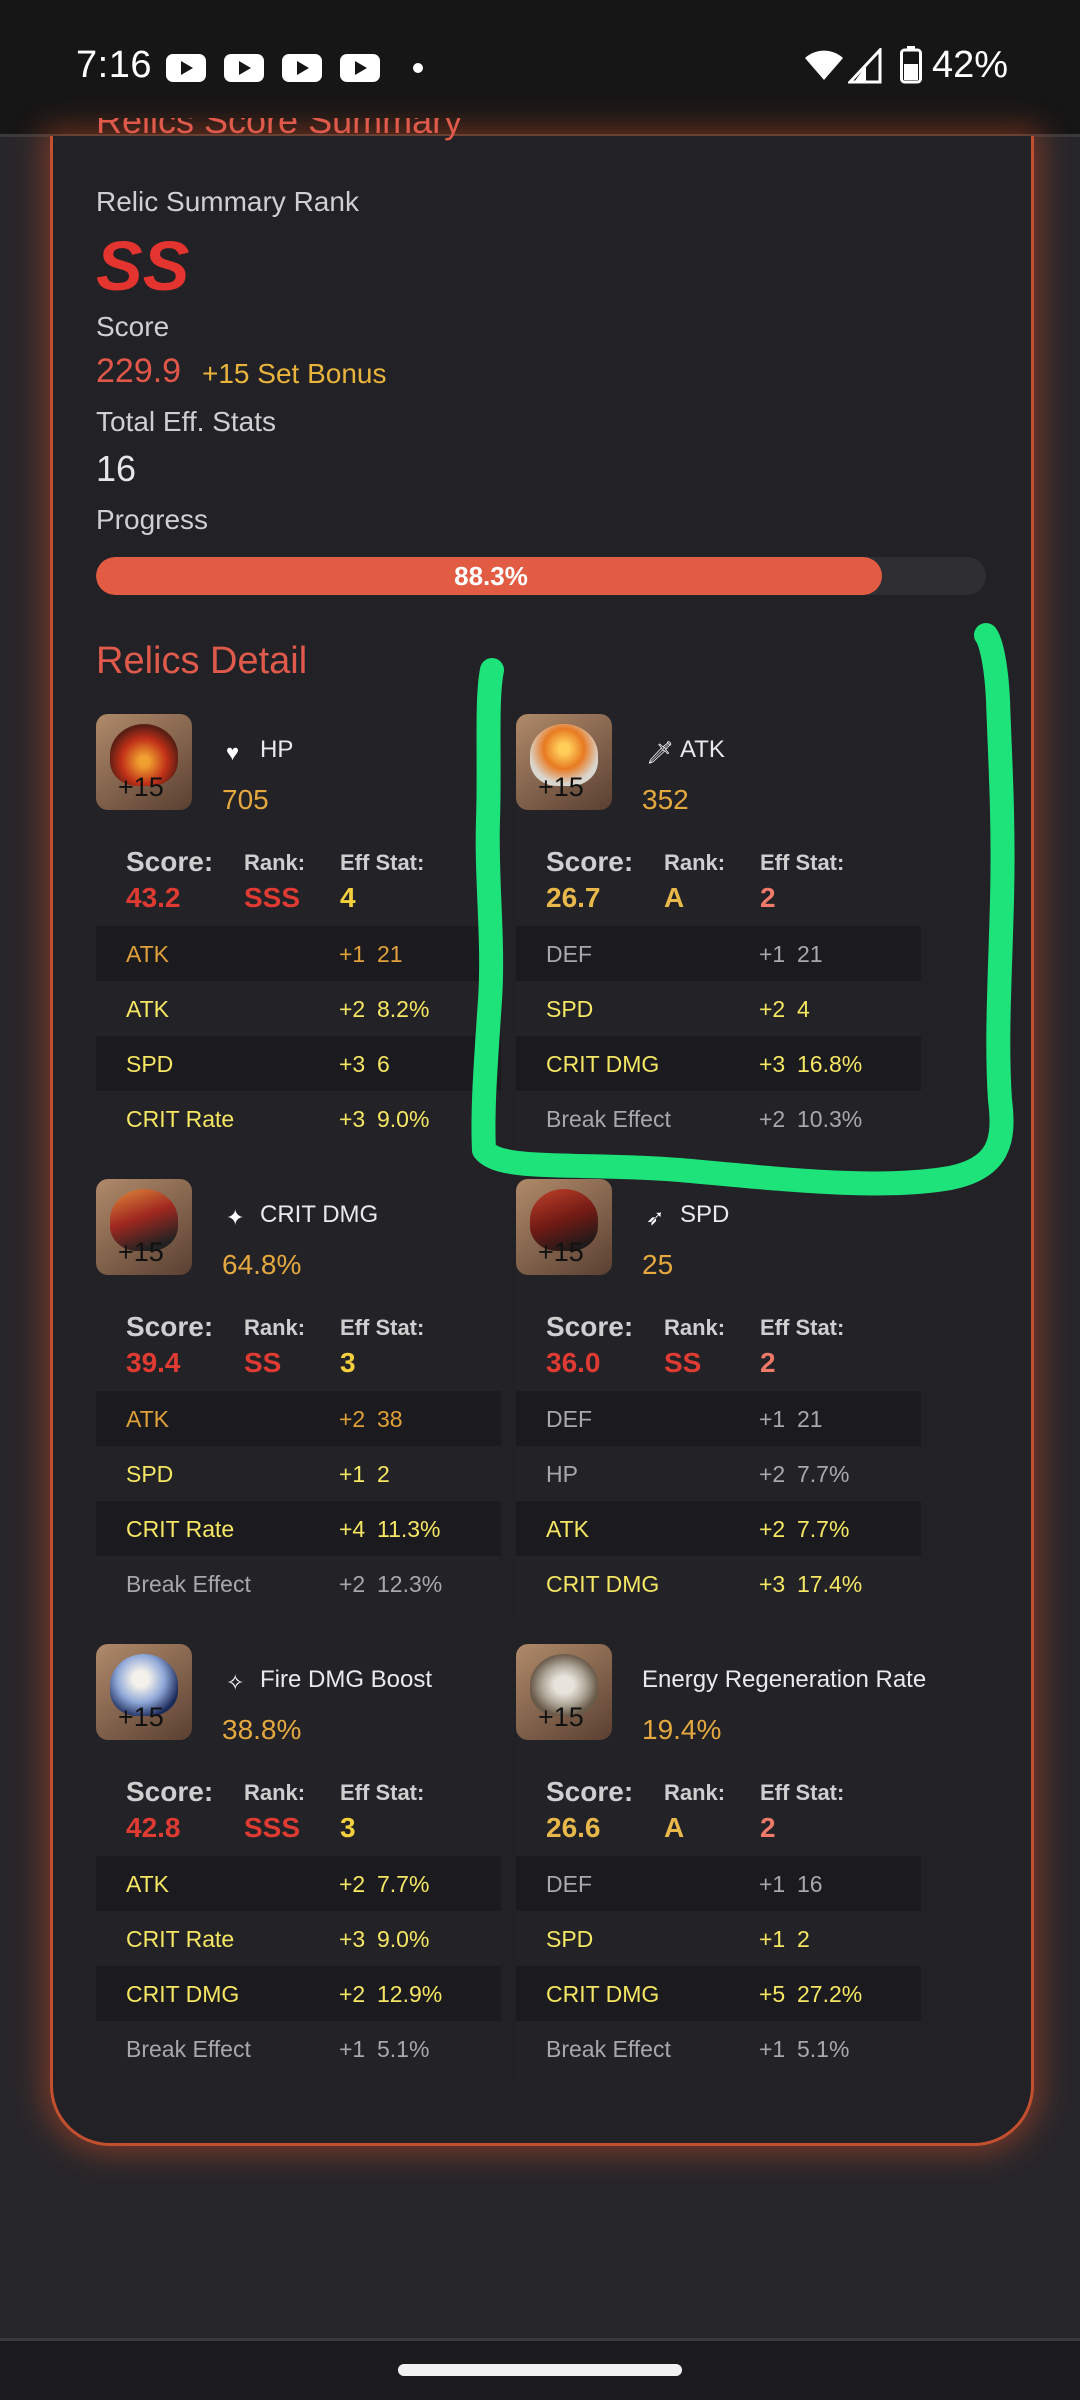 The width and height of the screenshot is (1080, 2400). What do you see at coordinates (665, 799) in the screenshot?
I see `main-stat-value: 352` at bounding box center [665, 799].